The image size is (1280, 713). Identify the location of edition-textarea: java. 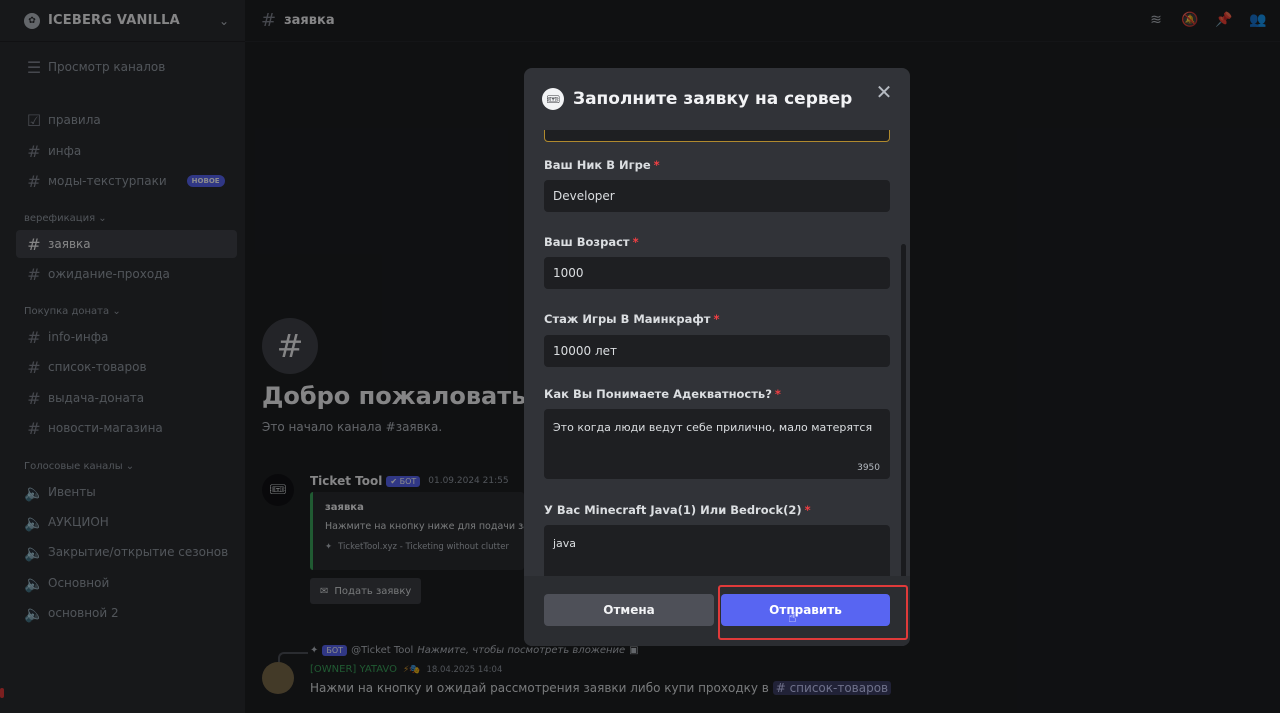
(717, 550).